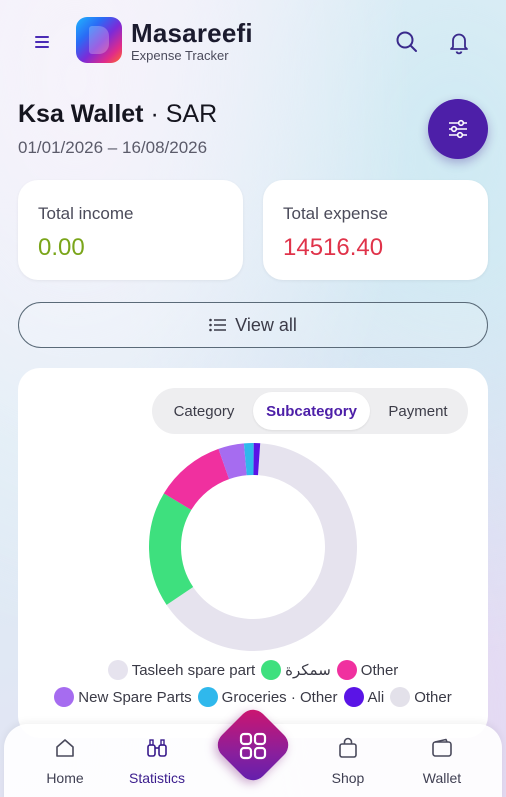 The height and width of the screenshot is (797, 506). I want to click on app-header: Masareefi Expense Tracker, so click(253, 42).